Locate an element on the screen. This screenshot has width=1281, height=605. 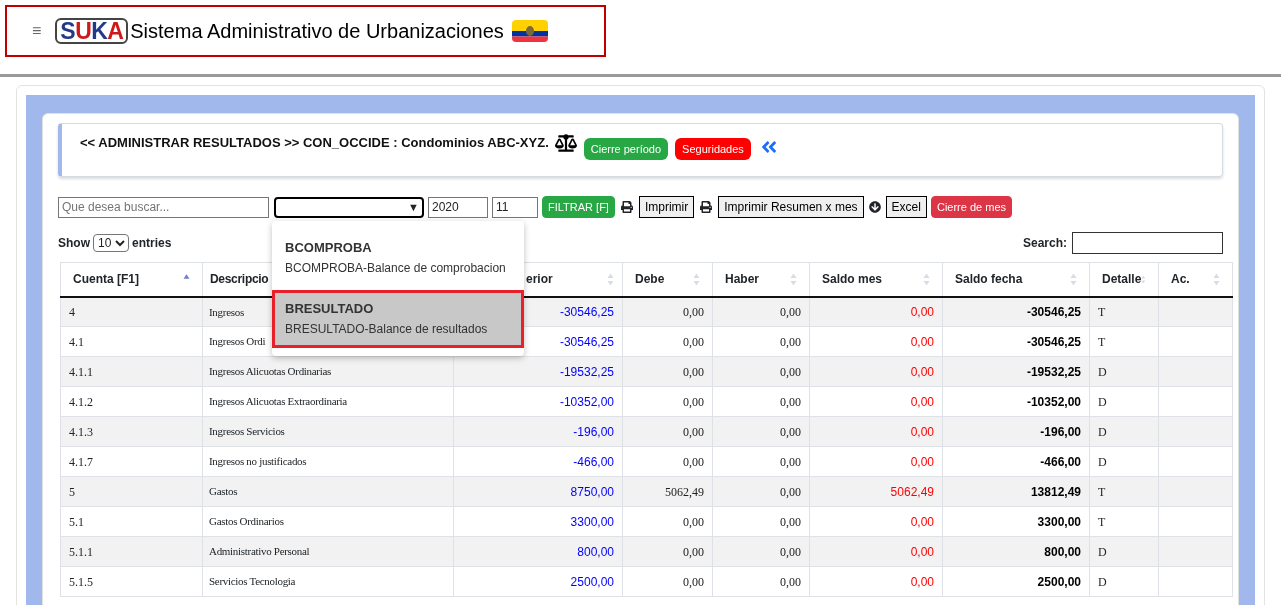
search-label: Search: is located at coordinates (1044, 243).